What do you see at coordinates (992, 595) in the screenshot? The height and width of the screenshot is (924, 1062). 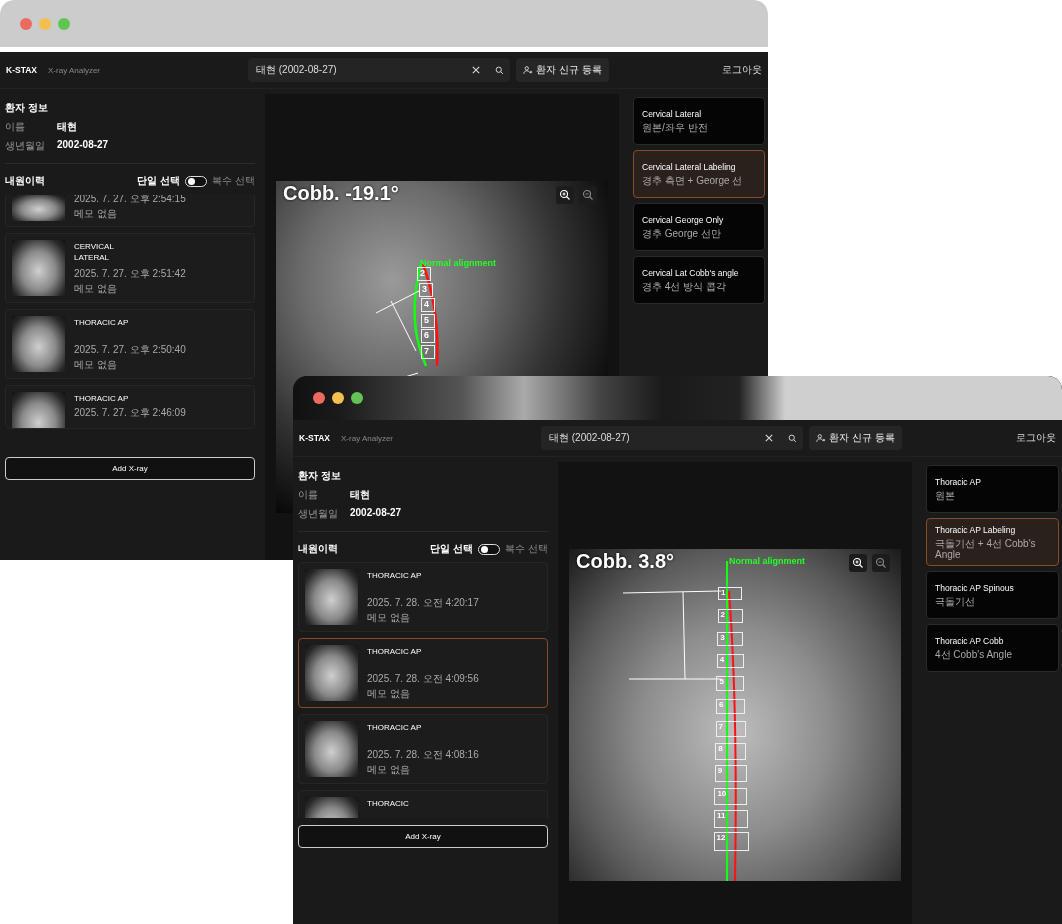 I see `analysis-option: Thoracic AP Spinous 극돌기선` at bounding box center [992, 595].